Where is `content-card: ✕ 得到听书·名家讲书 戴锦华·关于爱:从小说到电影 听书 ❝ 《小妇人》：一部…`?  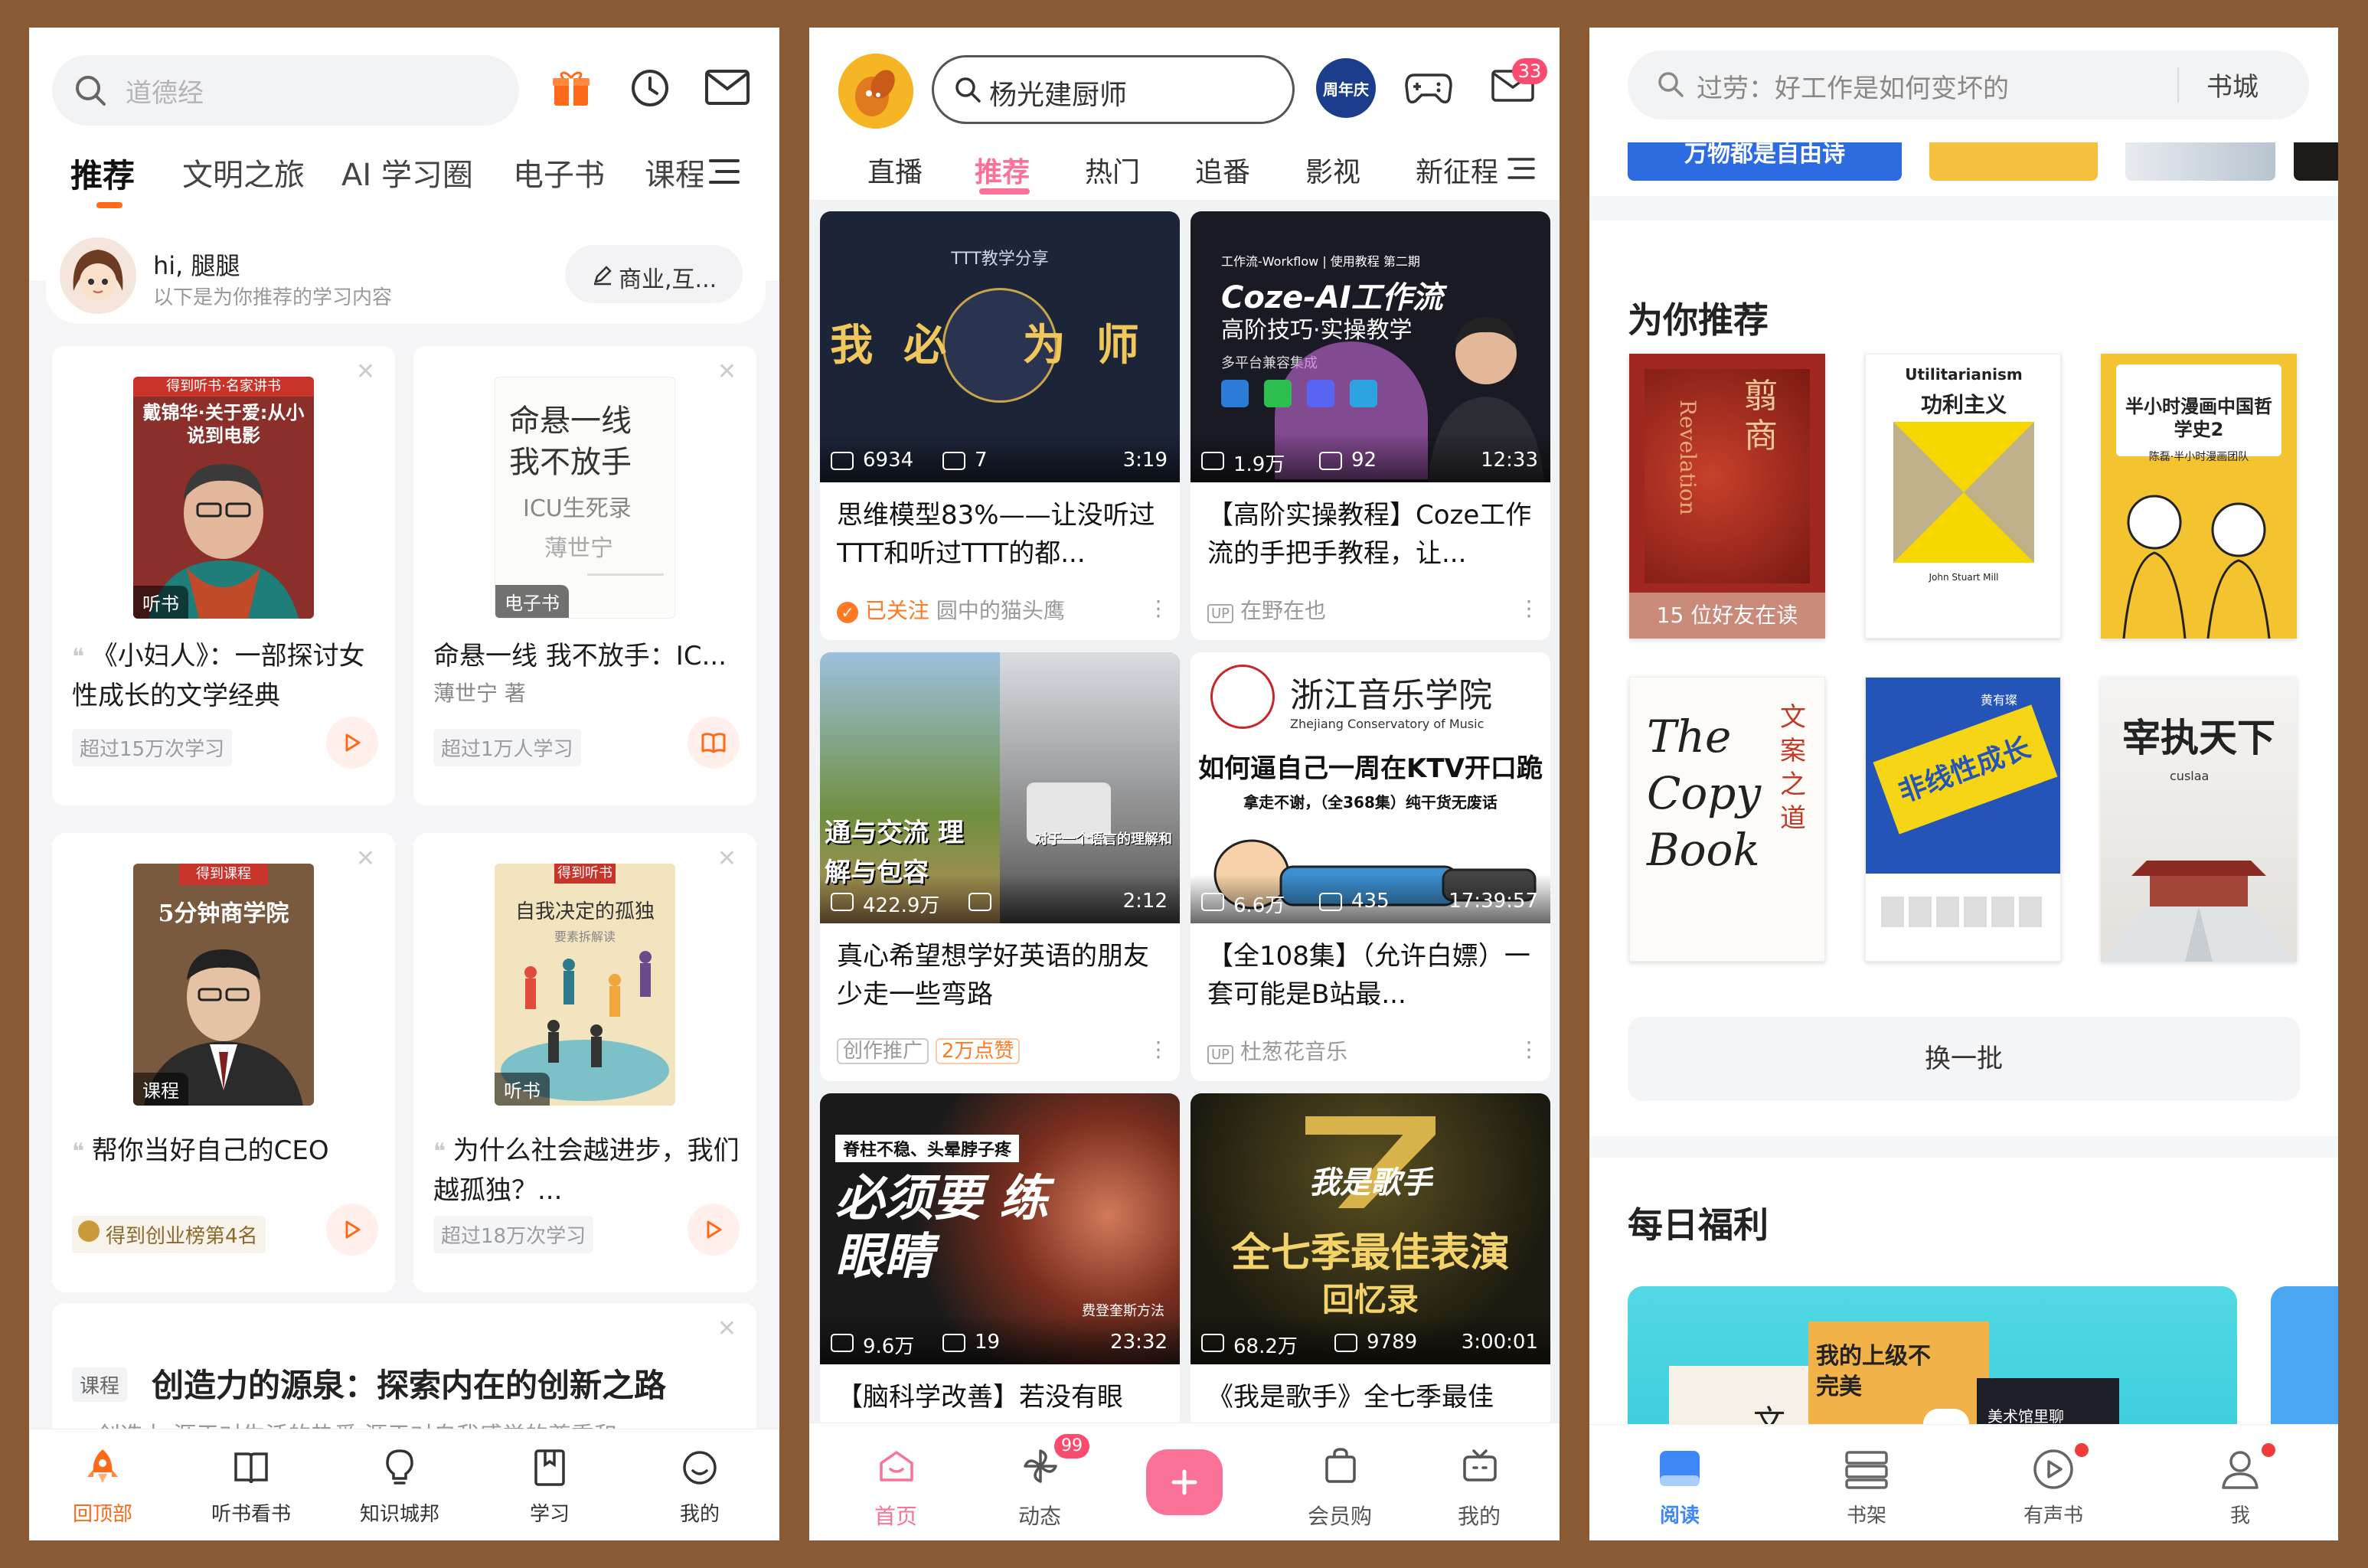 content-card: ✕ 得到听书·名家讲书 戴锦华·关于爱:从小说到电影 听书 ❝ 《小妇人》：一部… is located at coordinates (223, 575).